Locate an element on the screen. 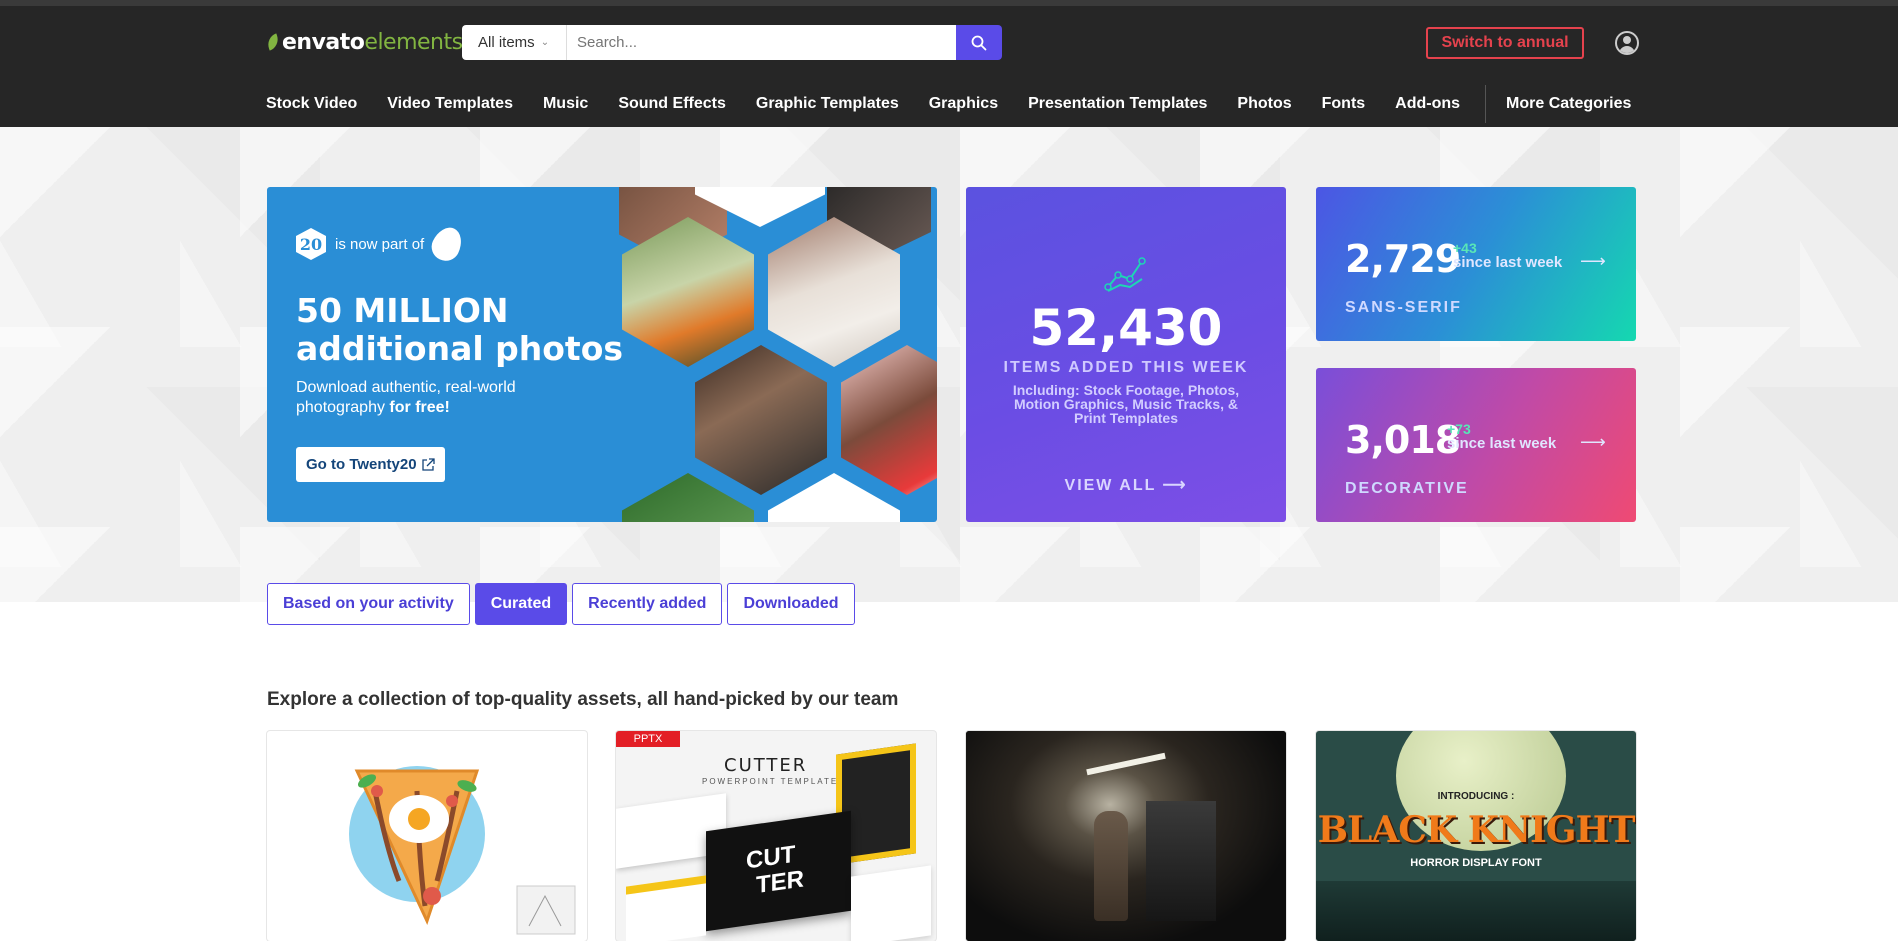 This screenshot has height=941, width=1898. envato-drop-icon is located at coordinates (447, 244).